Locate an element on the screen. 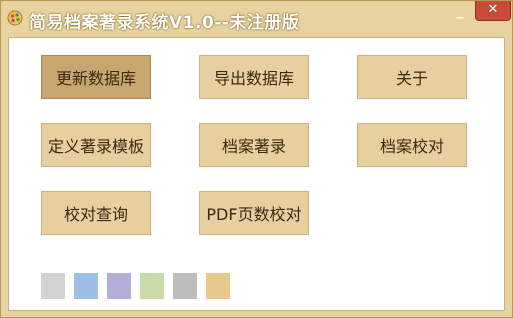  pdf-page-check-button: PDF页数校对 is located at coordinates (254, 213).